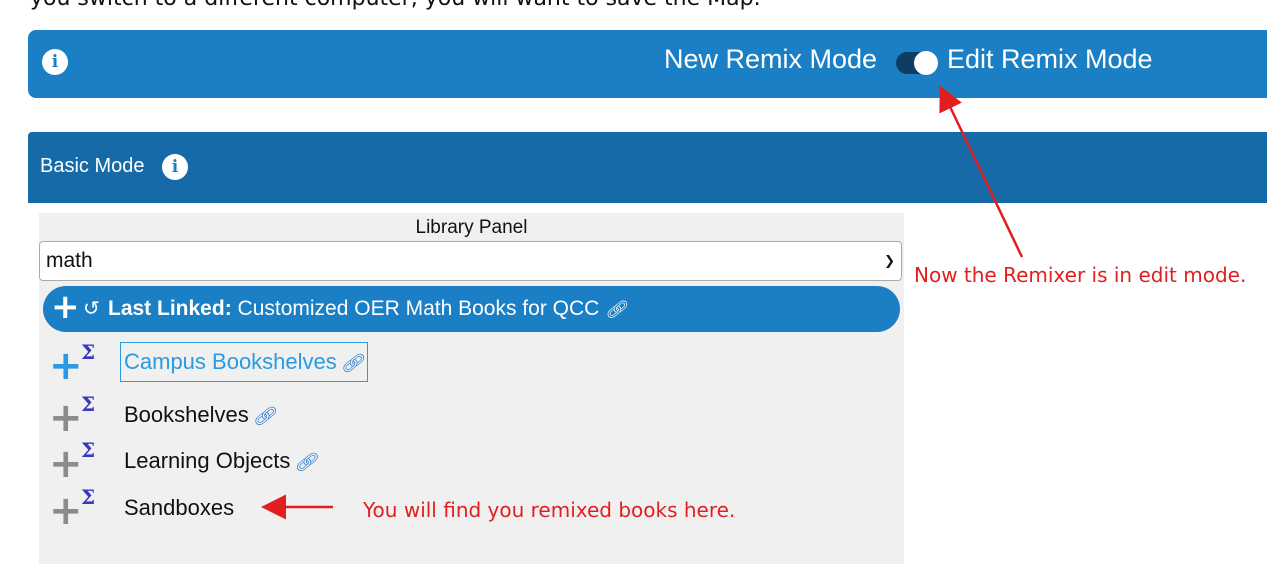  I want to click on annotation-edit-mode: Now the Remixer is in edit mode., so click(1080, 275).